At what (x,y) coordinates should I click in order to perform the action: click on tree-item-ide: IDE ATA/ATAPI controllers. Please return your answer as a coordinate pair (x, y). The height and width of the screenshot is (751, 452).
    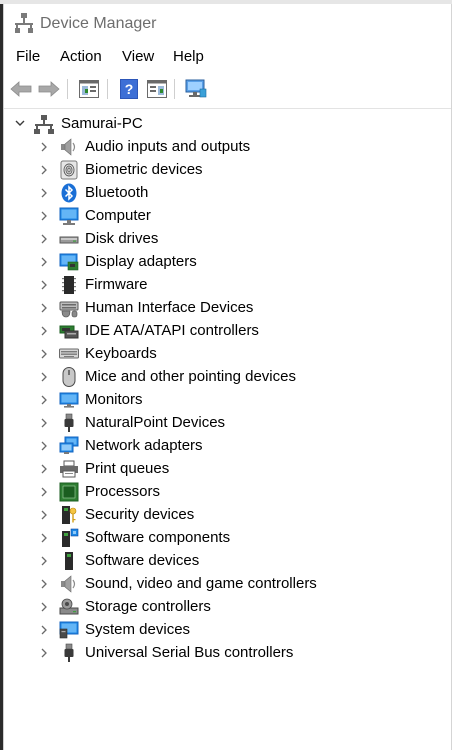
    Looking at the image, I should click on (224, 331).